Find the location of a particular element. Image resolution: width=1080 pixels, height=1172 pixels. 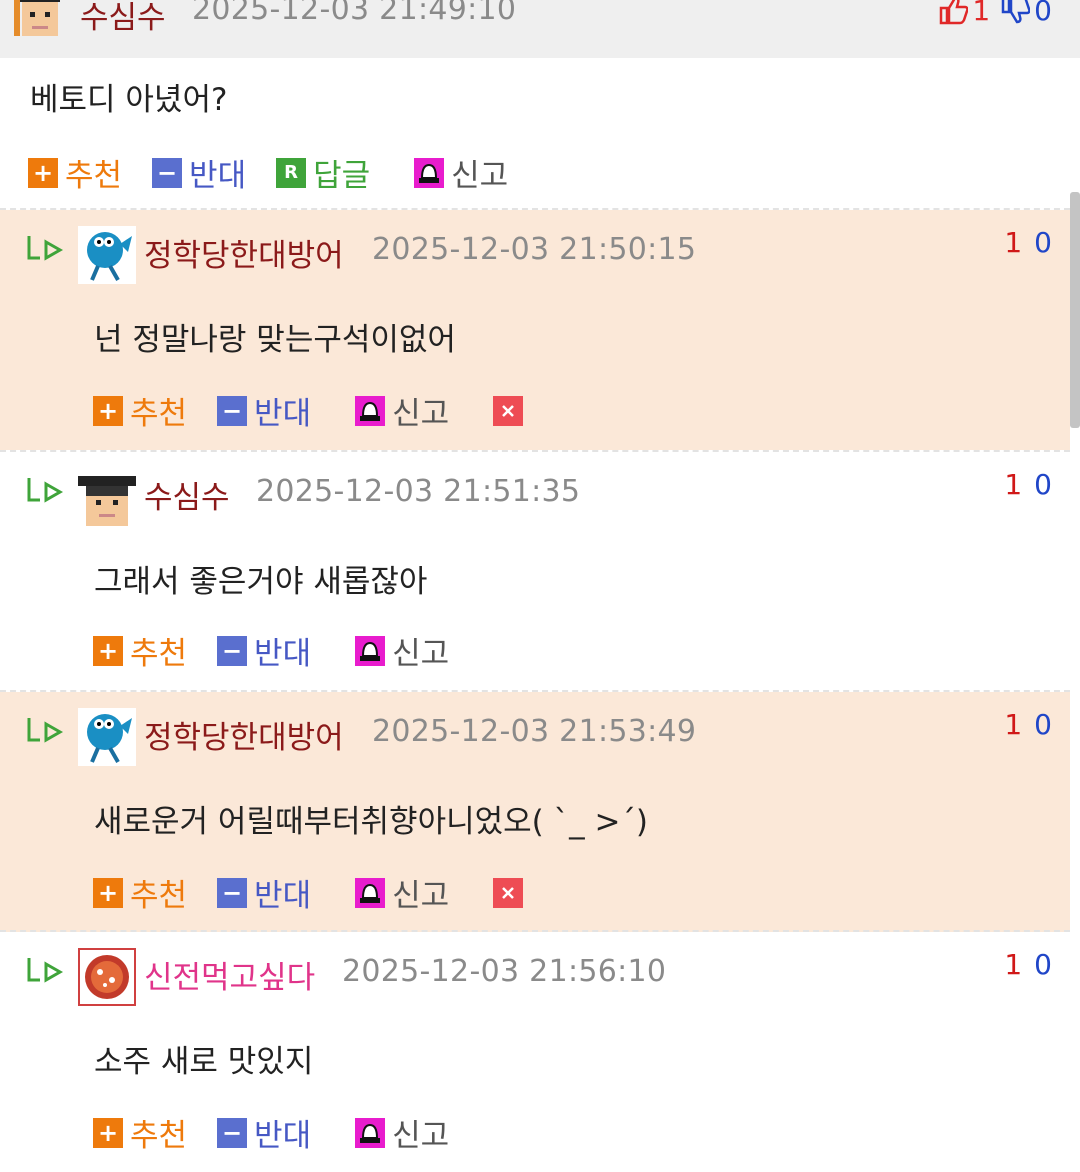

comment-date: 2025-12-03 21:53:49 is located at coordinates (534, 731).